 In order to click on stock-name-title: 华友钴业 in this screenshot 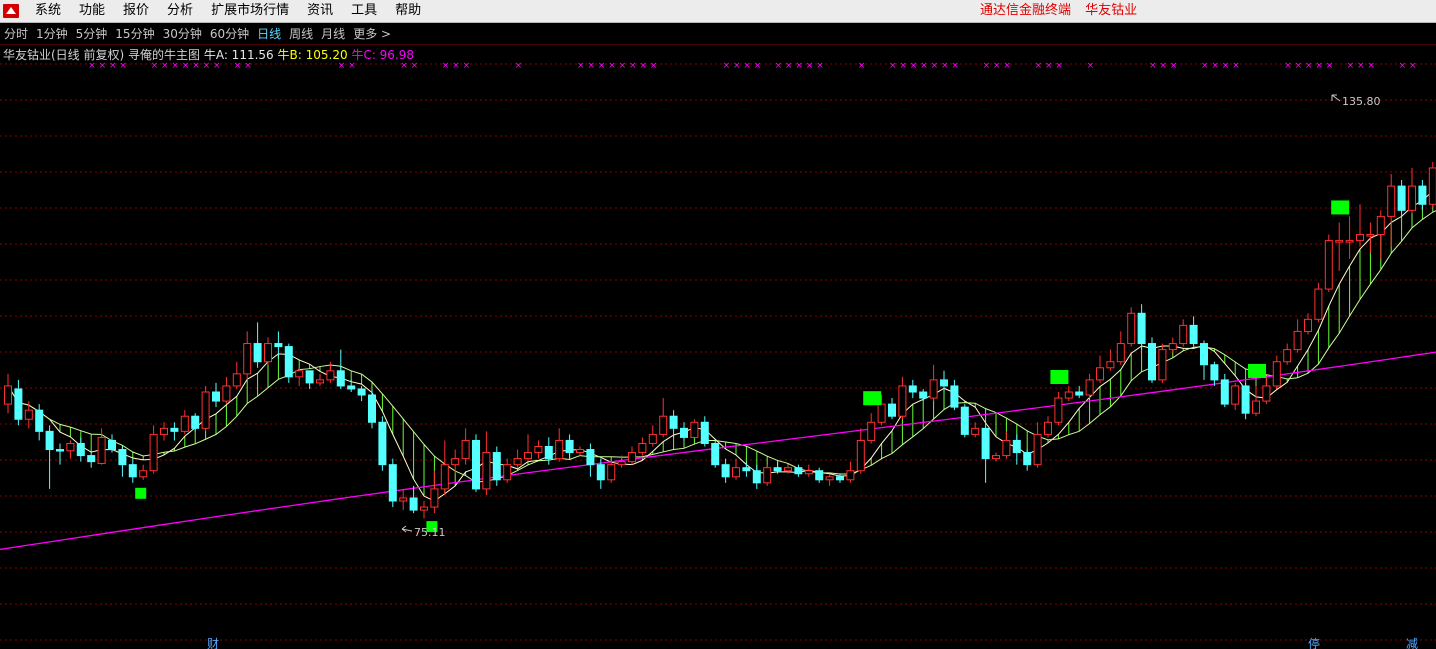, I will do `click(1111, 10)`.